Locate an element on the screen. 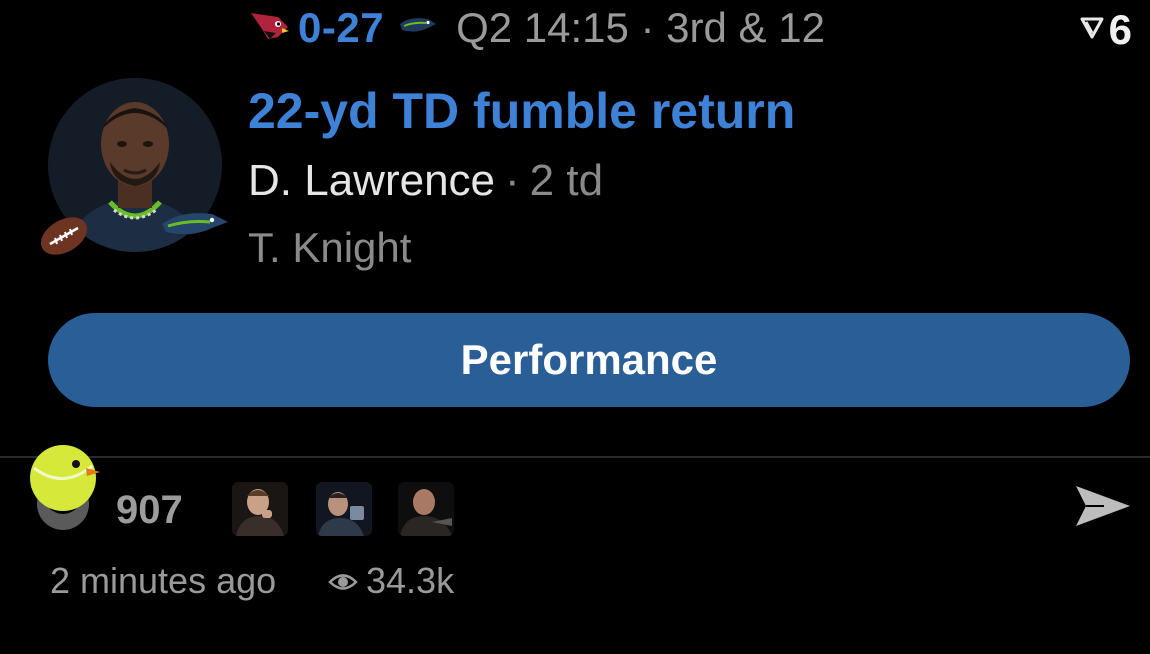 The width and height of the screenshot is (1150, 654). player-line: D. Lawrence · 2 td is located at coordinates (425, 181).